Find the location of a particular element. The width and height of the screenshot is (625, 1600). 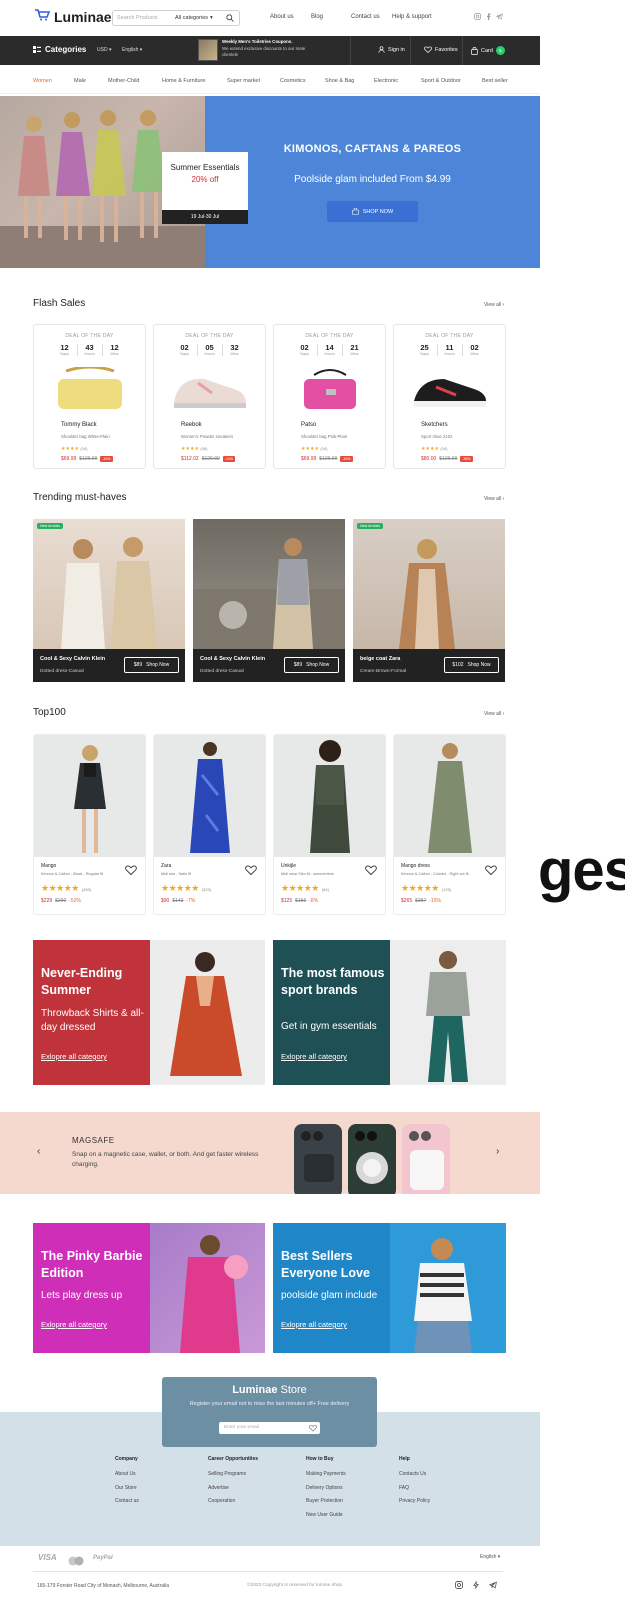

countdown-cell: 25 Days is located at coordinates (425, 349).